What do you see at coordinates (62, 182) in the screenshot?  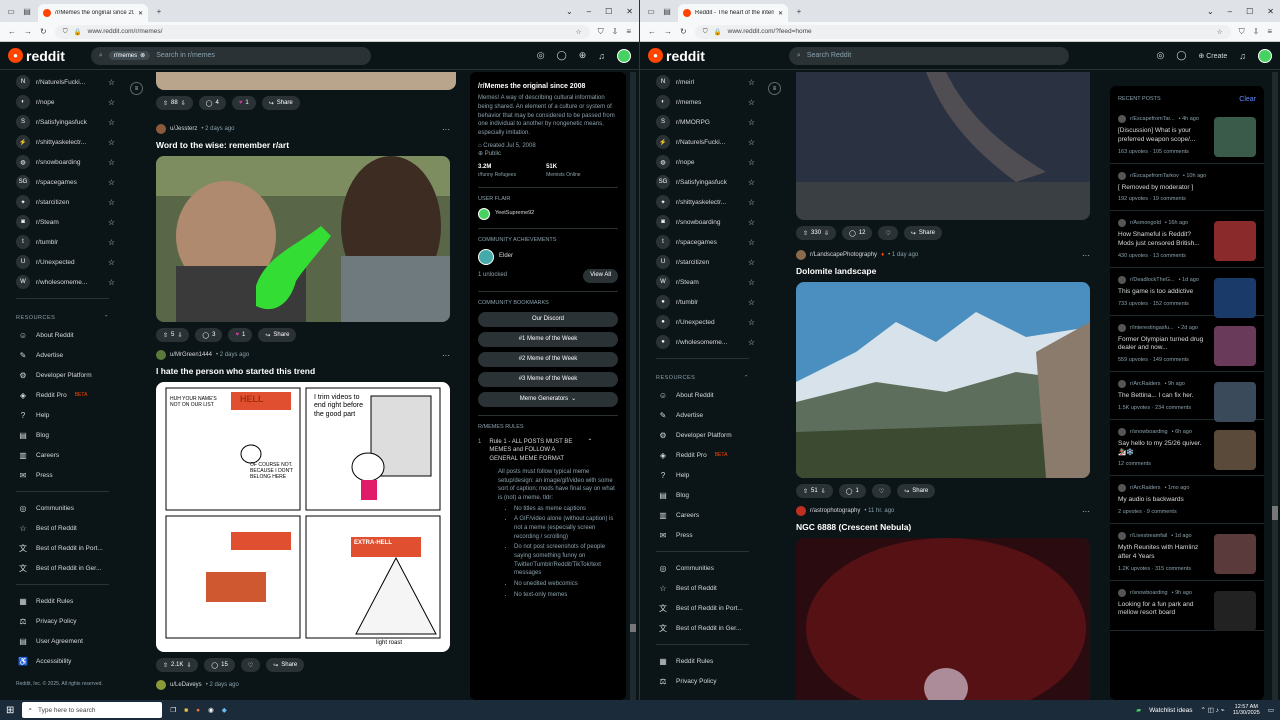 I see `sidebar-item-community: SG r/spacegames ☆` at bounding box center [62, 182].